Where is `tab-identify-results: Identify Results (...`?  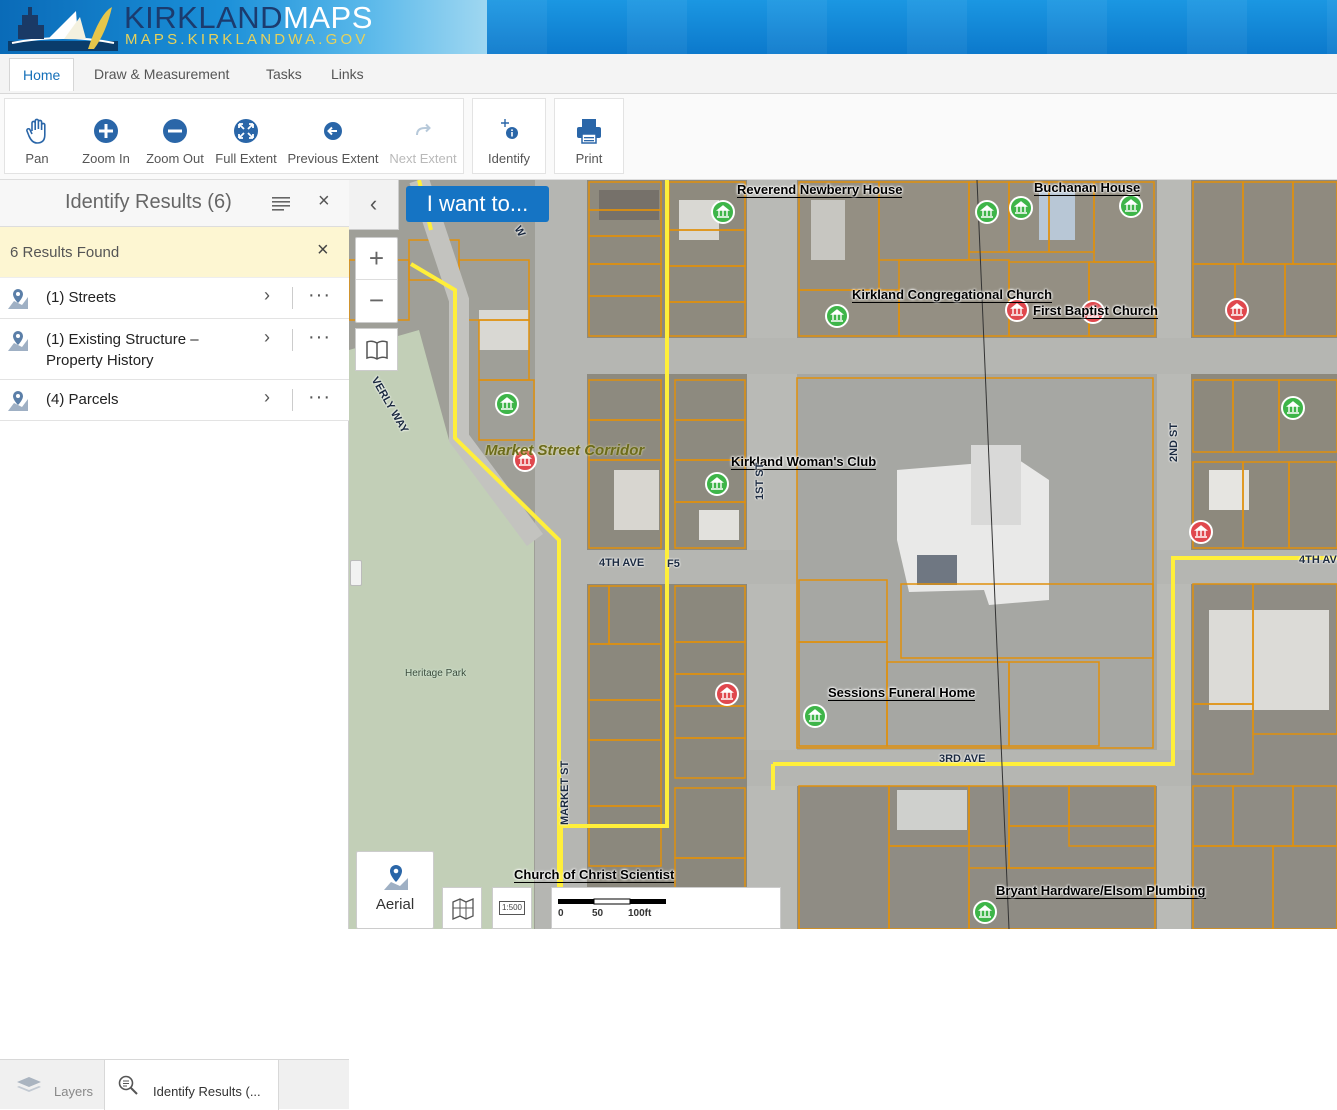
tab-identify-results: Identify Results (... is located at coordinates (191, 1085).